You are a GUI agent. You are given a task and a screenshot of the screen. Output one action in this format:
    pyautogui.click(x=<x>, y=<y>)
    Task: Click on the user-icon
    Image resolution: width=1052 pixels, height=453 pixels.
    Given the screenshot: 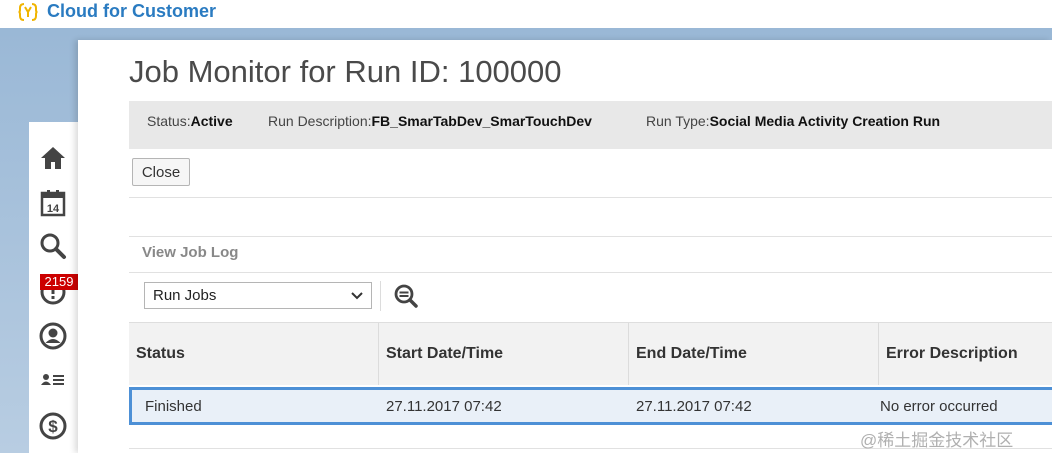 What is the action you would take?
    pyautogui.click(x=53, y=336)
    